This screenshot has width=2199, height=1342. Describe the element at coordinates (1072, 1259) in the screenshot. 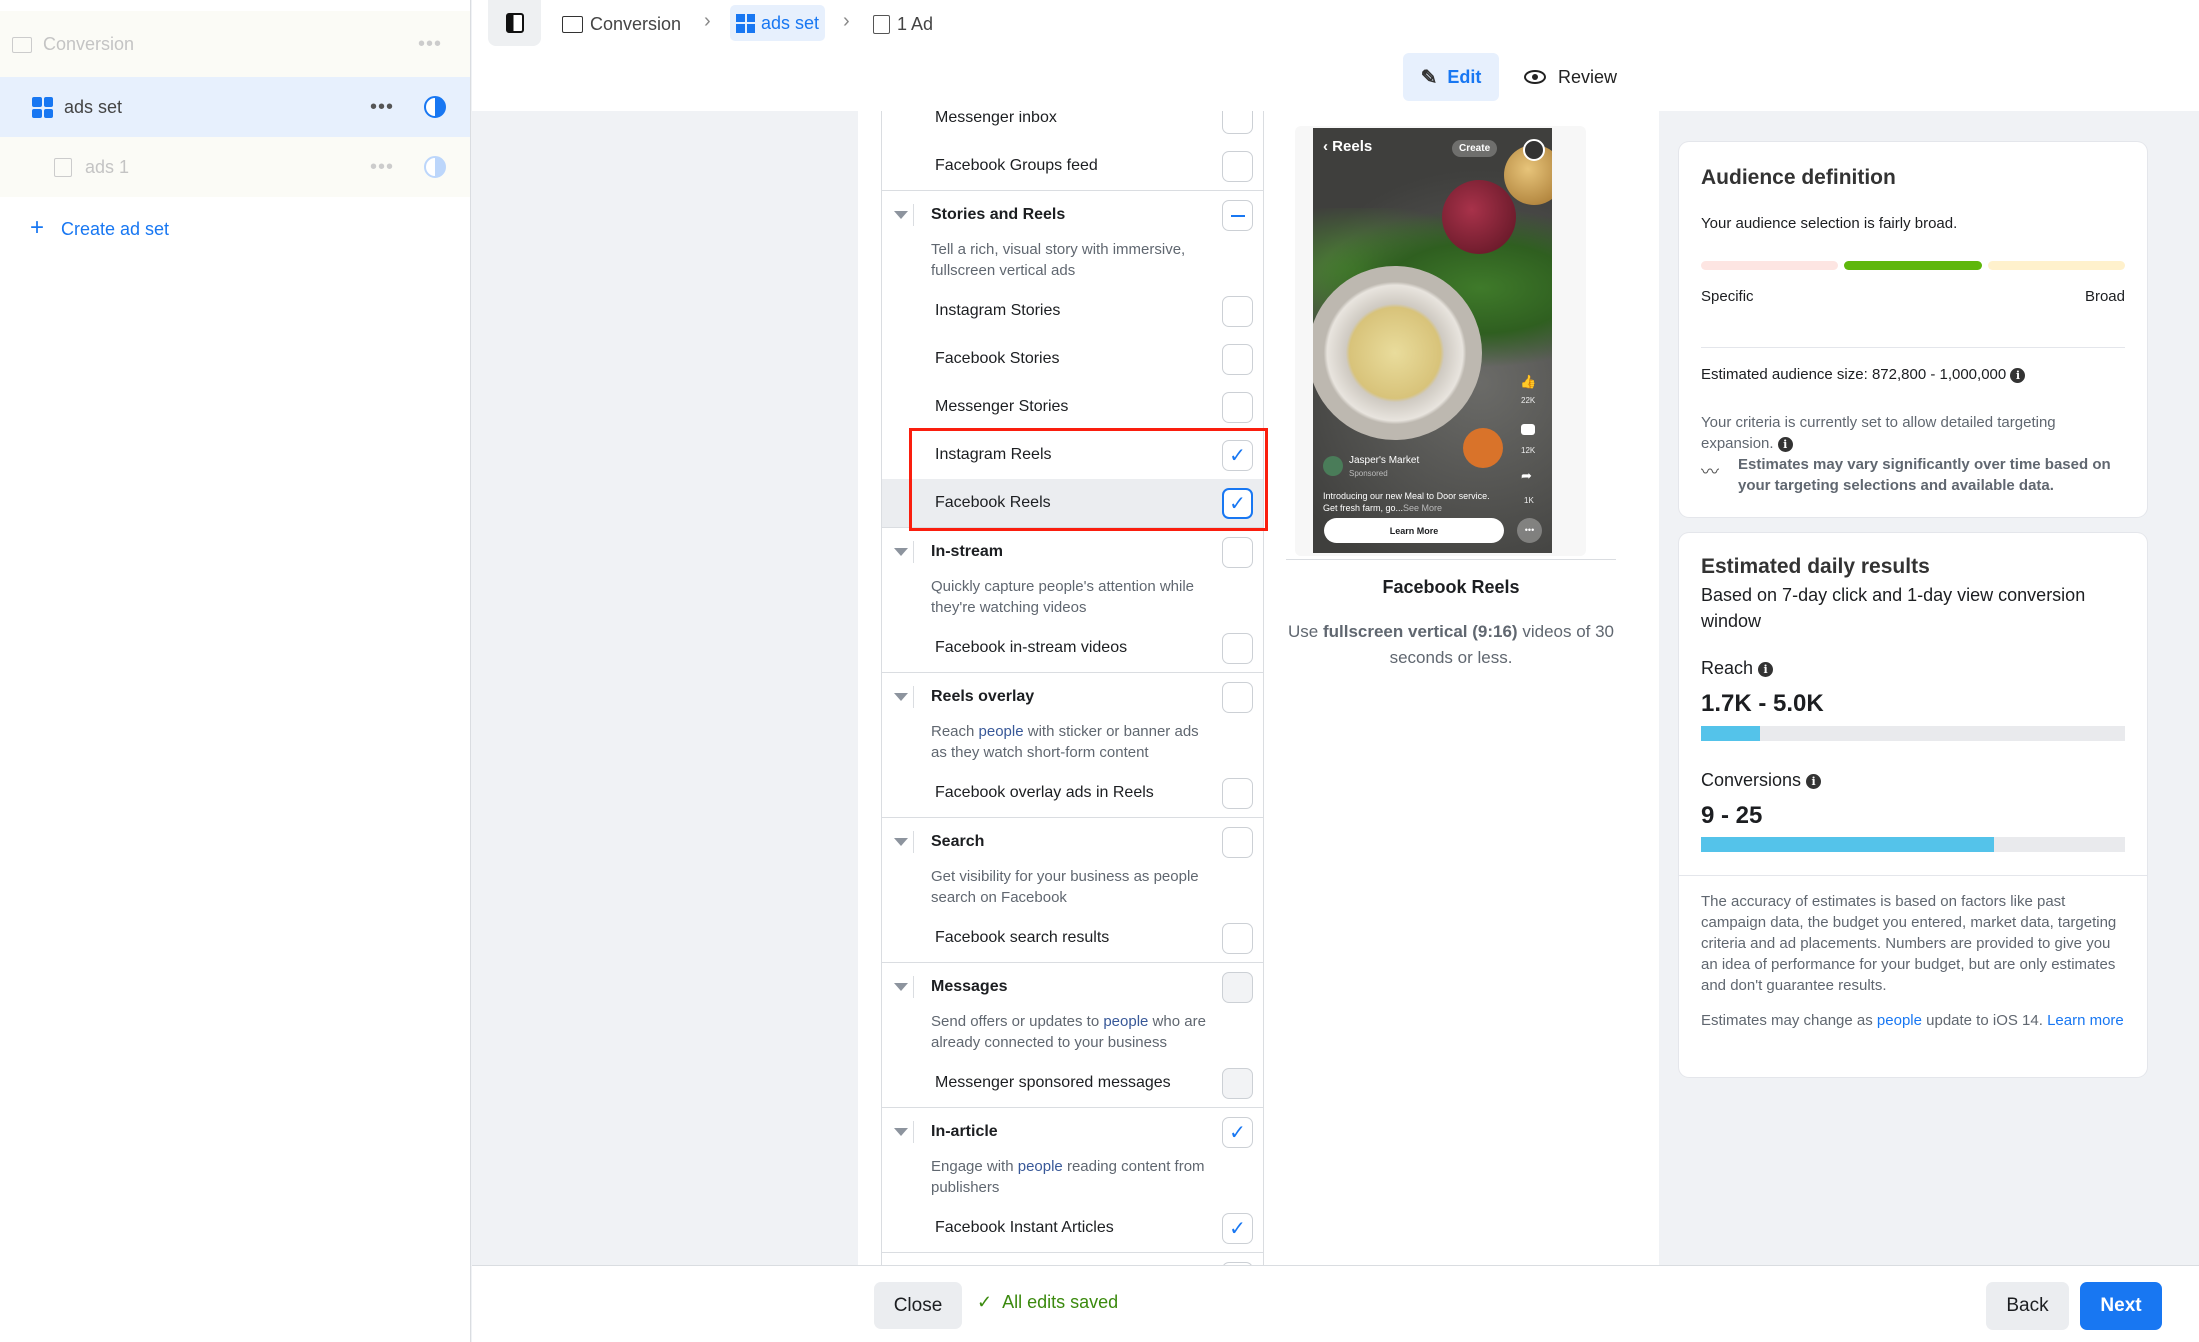

I see `placement-group-header-partial` at that location.